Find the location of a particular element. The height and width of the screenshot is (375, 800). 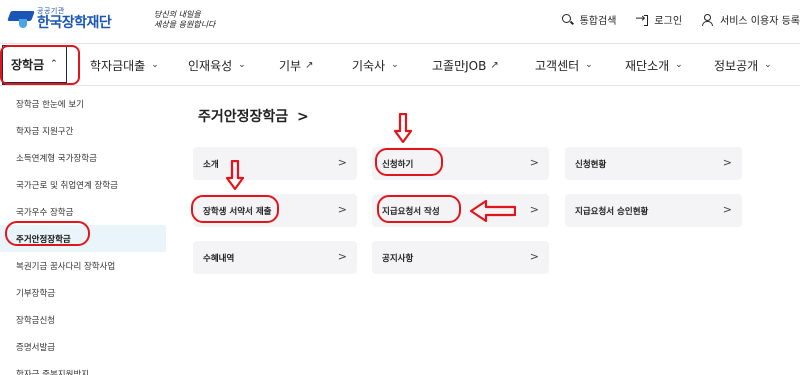

login-icon is located at coordinates (642, 18).